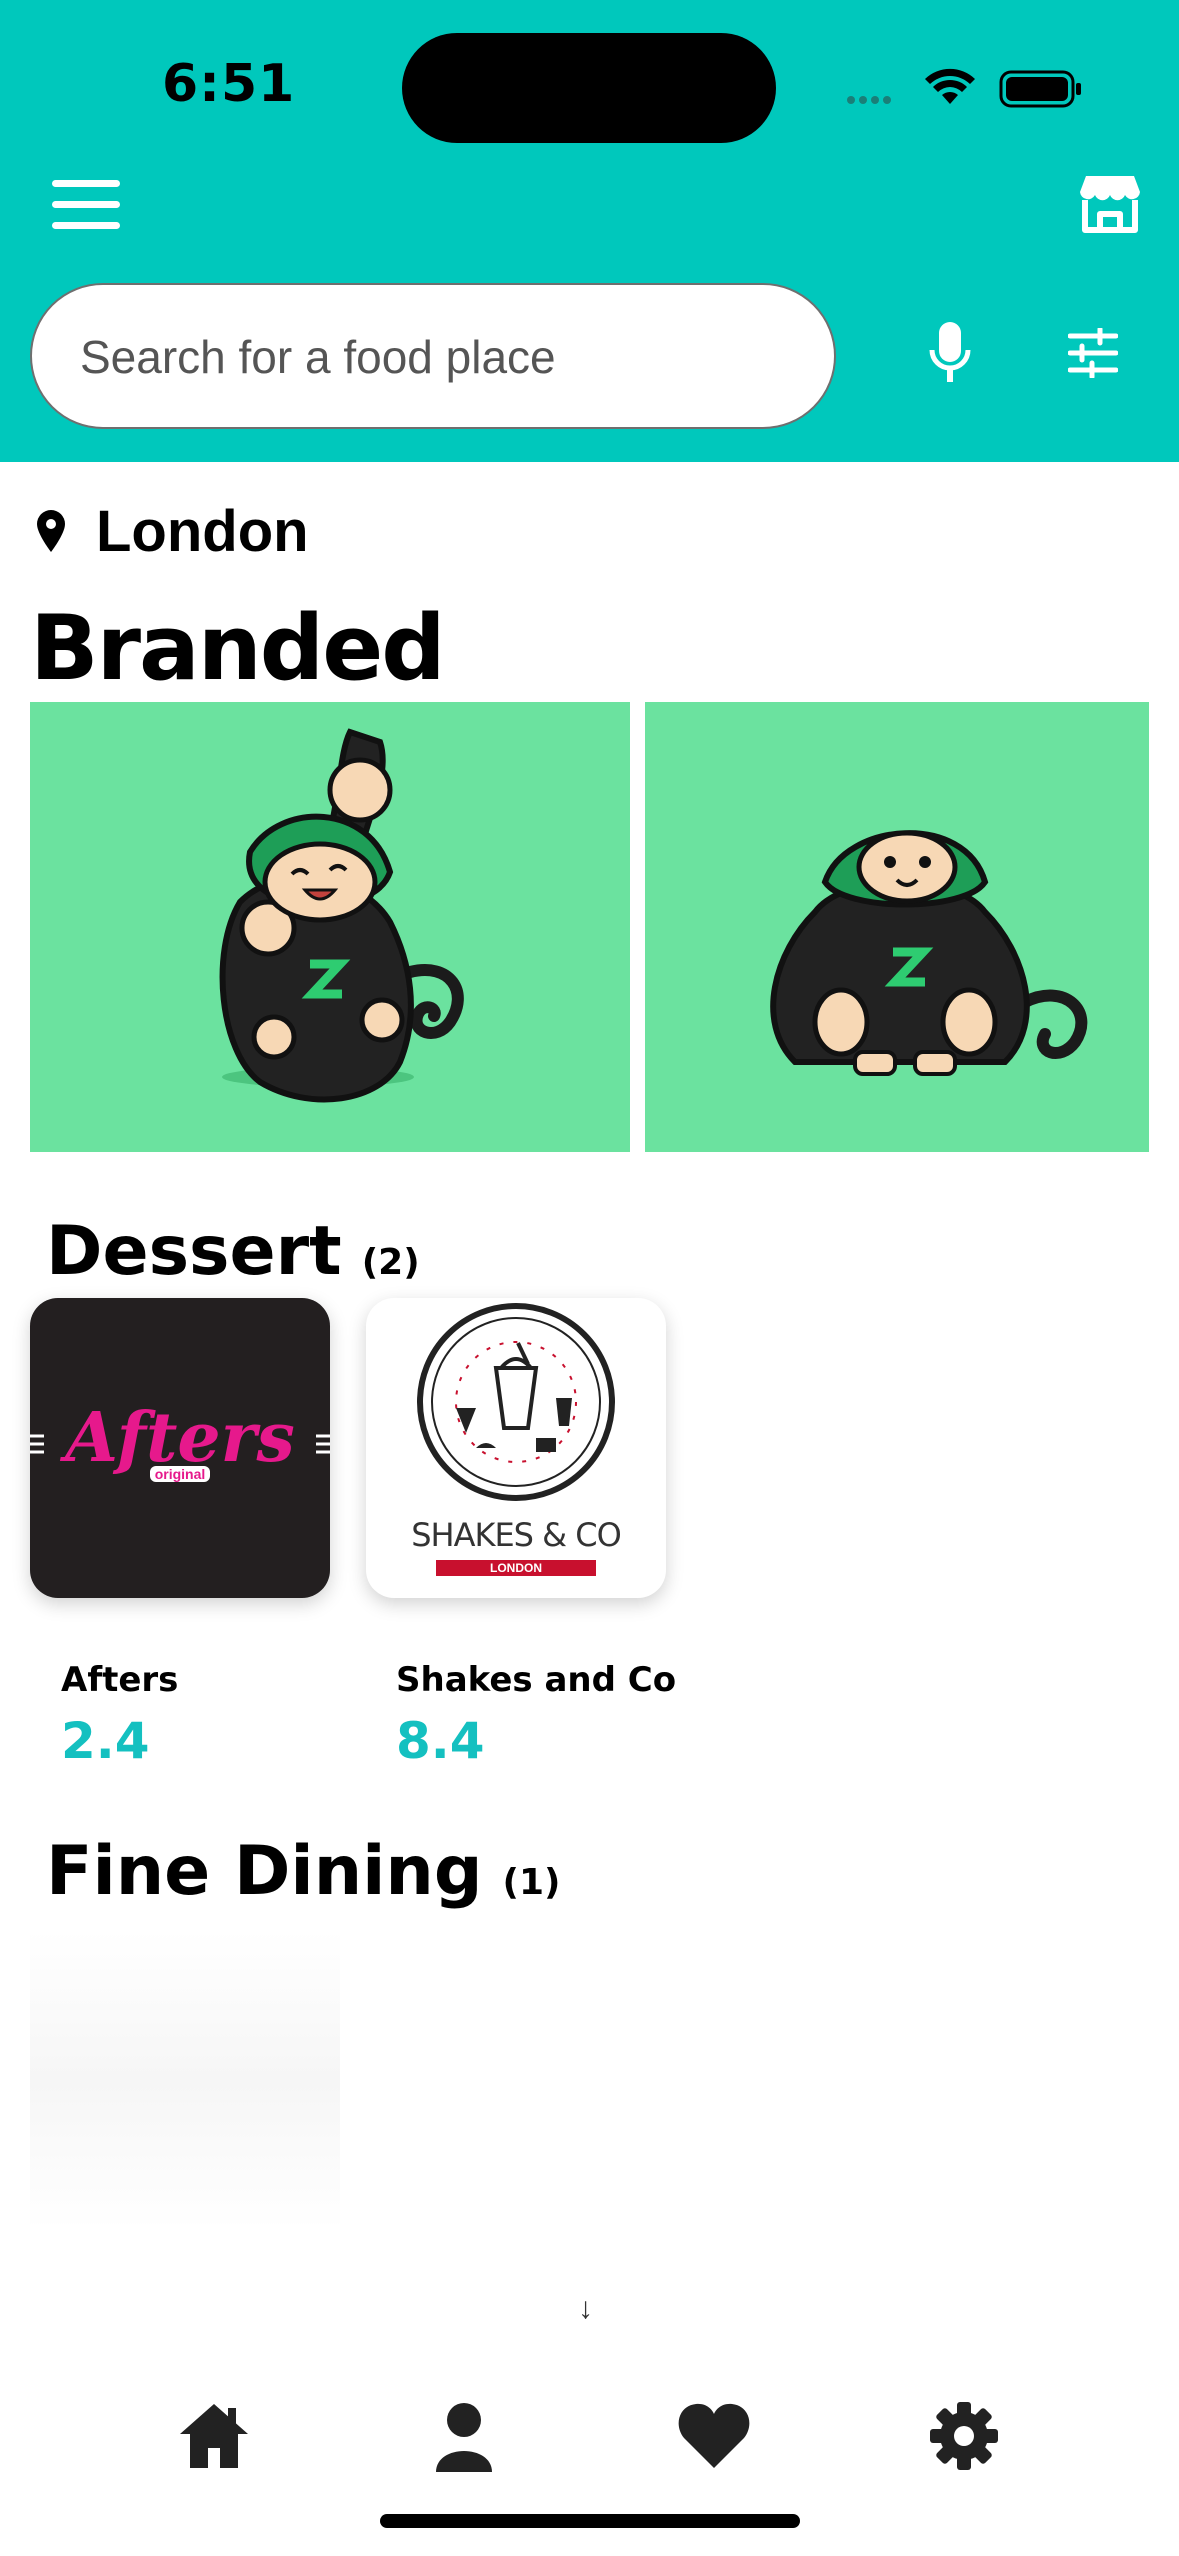 Image resolution: width=1179 pixels, height=2556 pixels. I want to click on filter-icon, so click(1093, 353).